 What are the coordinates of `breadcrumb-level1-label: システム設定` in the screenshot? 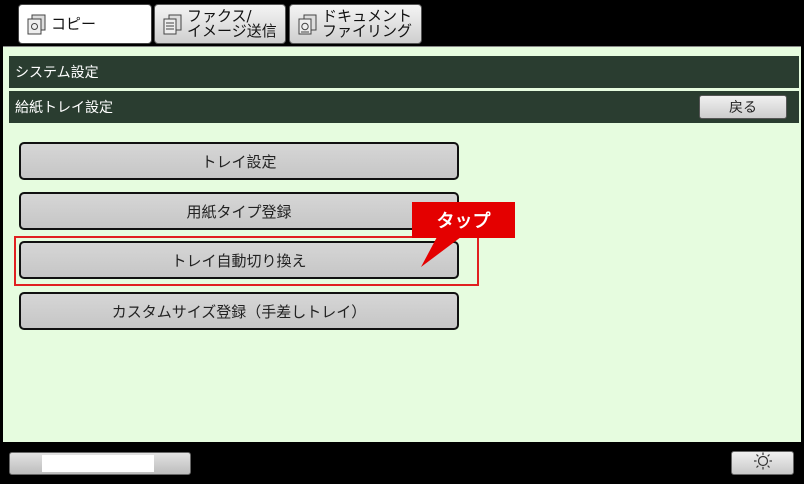 It's located at (57, 73).